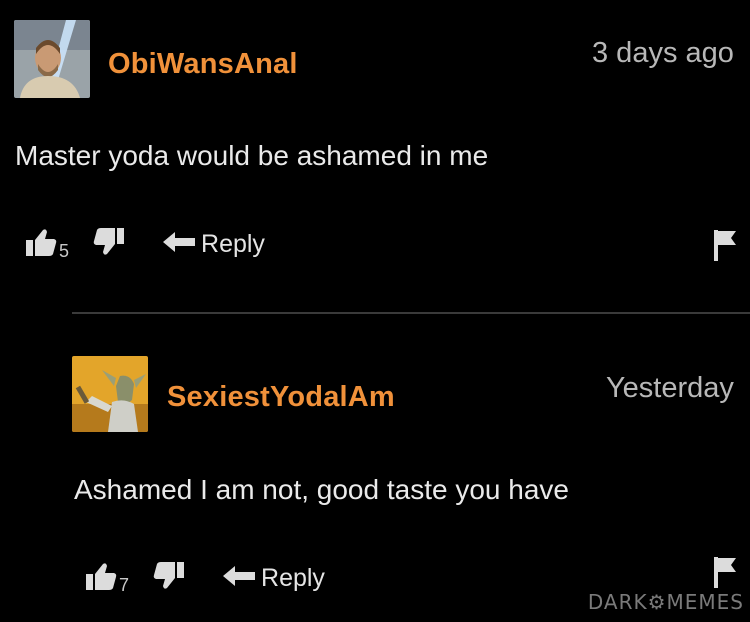  Describe the element at coordinates (411, 313) in the screenshot. I see `divider` at that location.